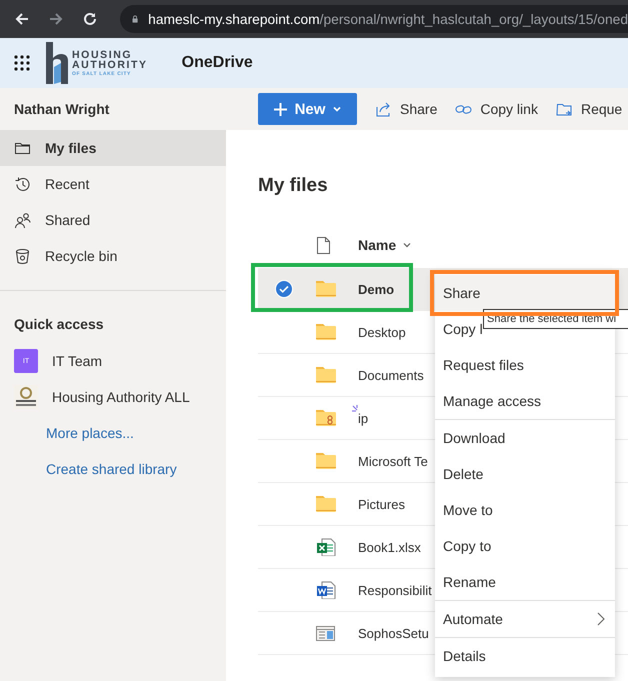 The width and height of the screenshot is (628, 681). What do you see at coordinates (393, 461) in the screenshot?
I see `file-name: Microsoft Te` at bounding box center [393, 461].